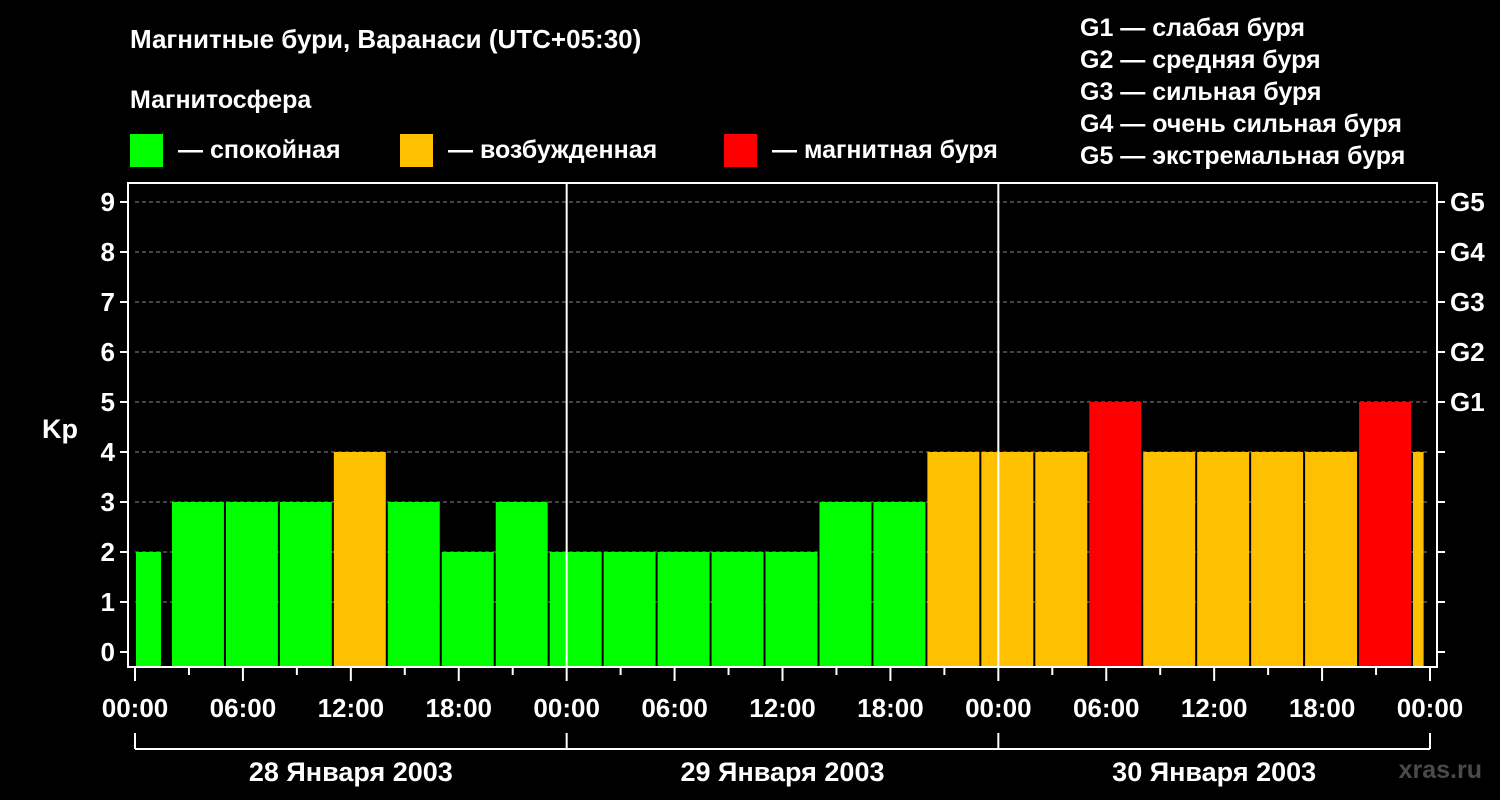  What do you see at coordinates (108, 352) in the screenshot?
I see `y-tick-label: 6` at bounding box center [108, 352].